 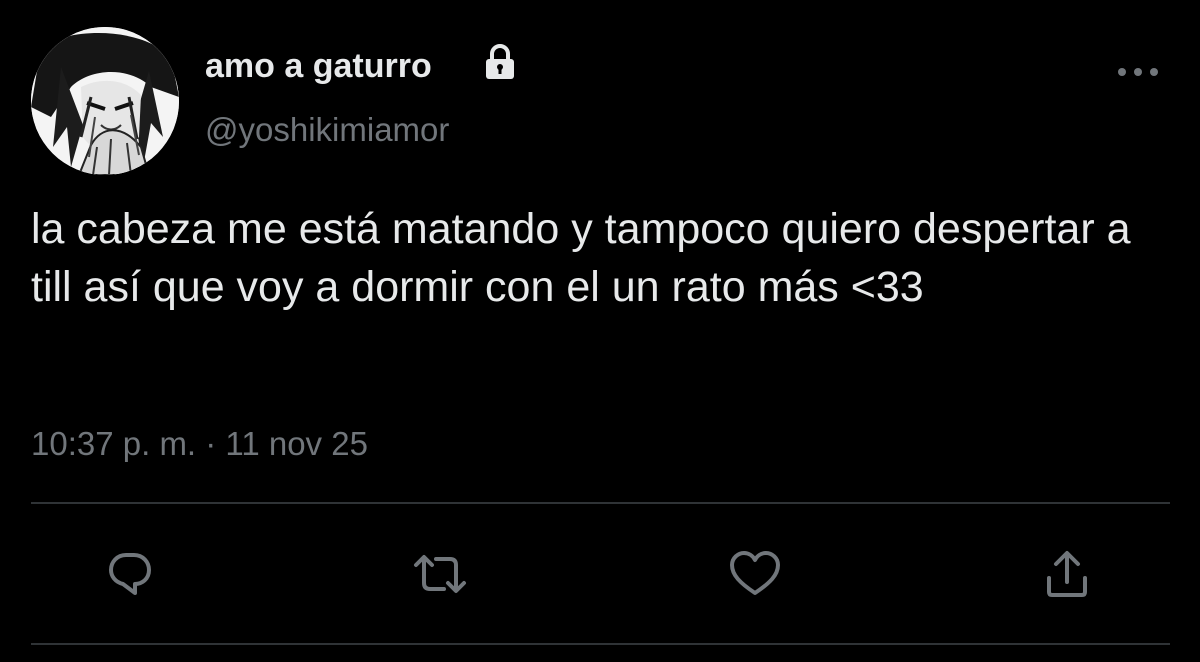 I want to click on tweet-timestamp: 10:37 p. m. · 11 nov 25, so click(x=199, y=444).